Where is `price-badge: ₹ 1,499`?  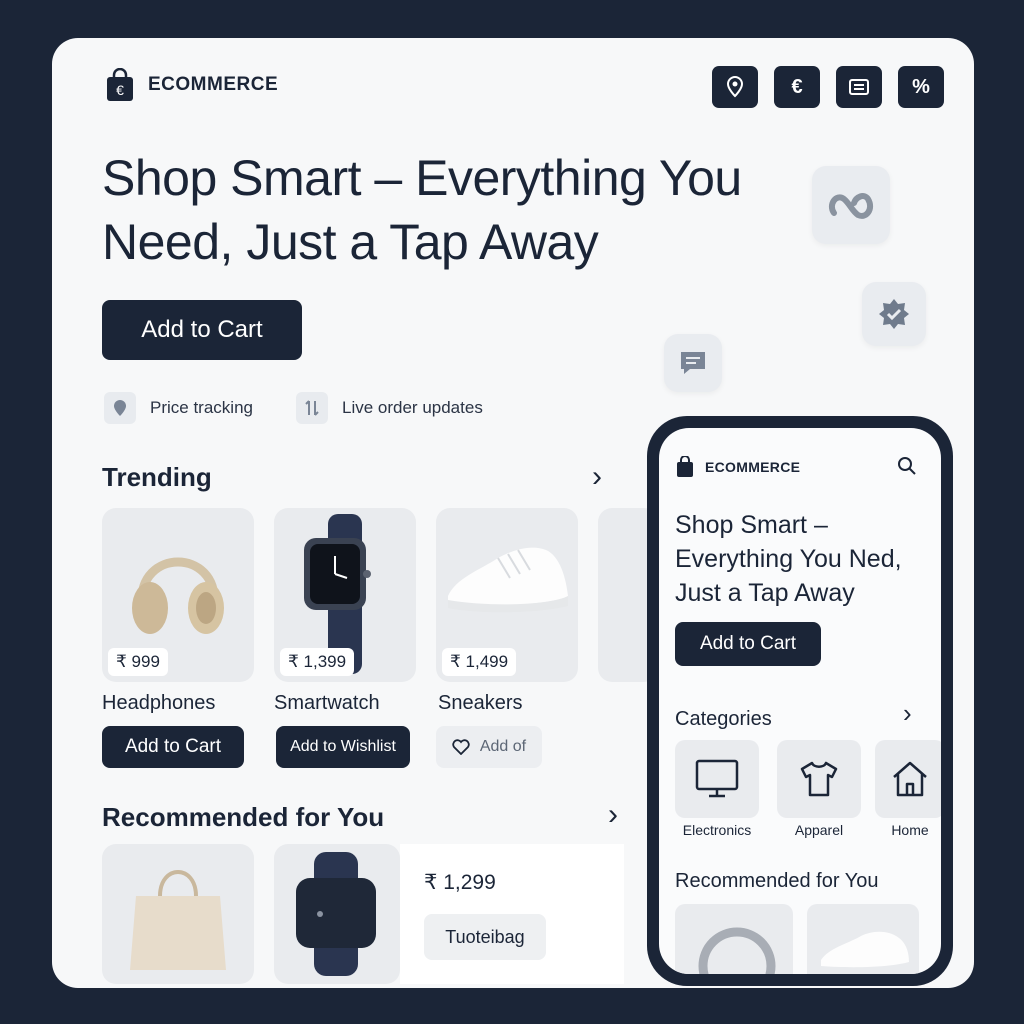
price-badge: ₹ 1,499 is located at coordinates (479, 662).